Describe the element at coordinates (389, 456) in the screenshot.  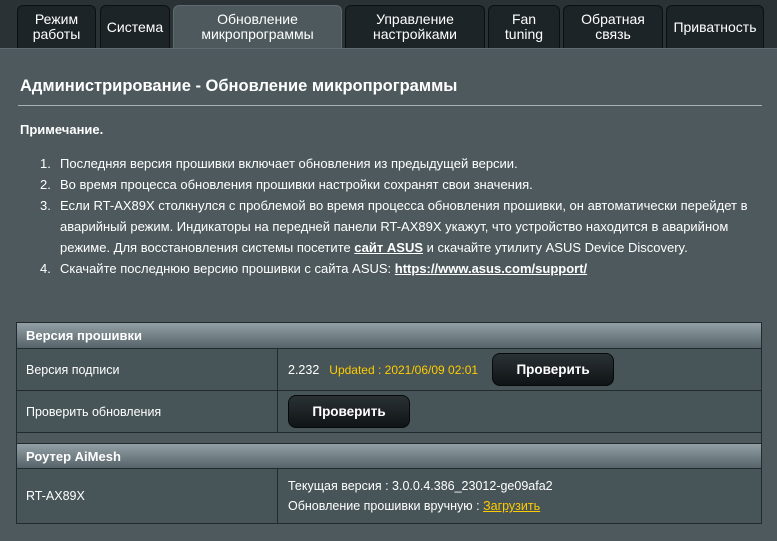
I see `aimesh-section-header: Роутер AiMesh` at that location.